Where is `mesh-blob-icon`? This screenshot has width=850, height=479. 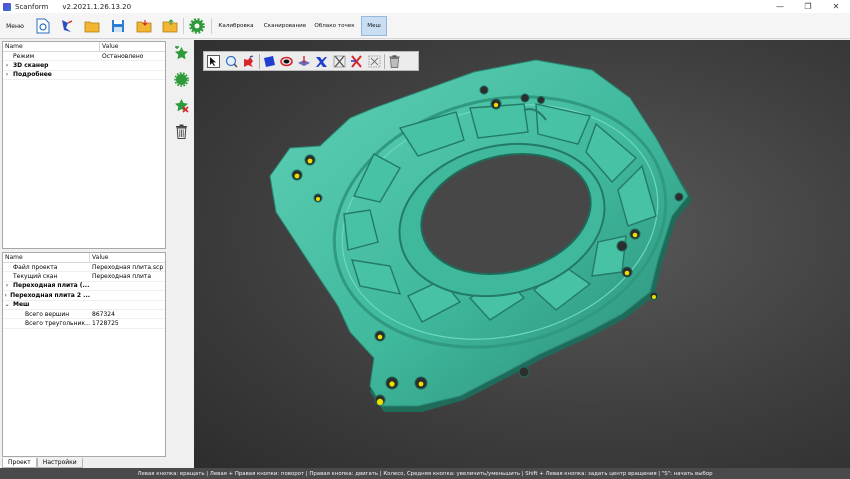 mesh-blob-icon is located at coordinates (181, 79).